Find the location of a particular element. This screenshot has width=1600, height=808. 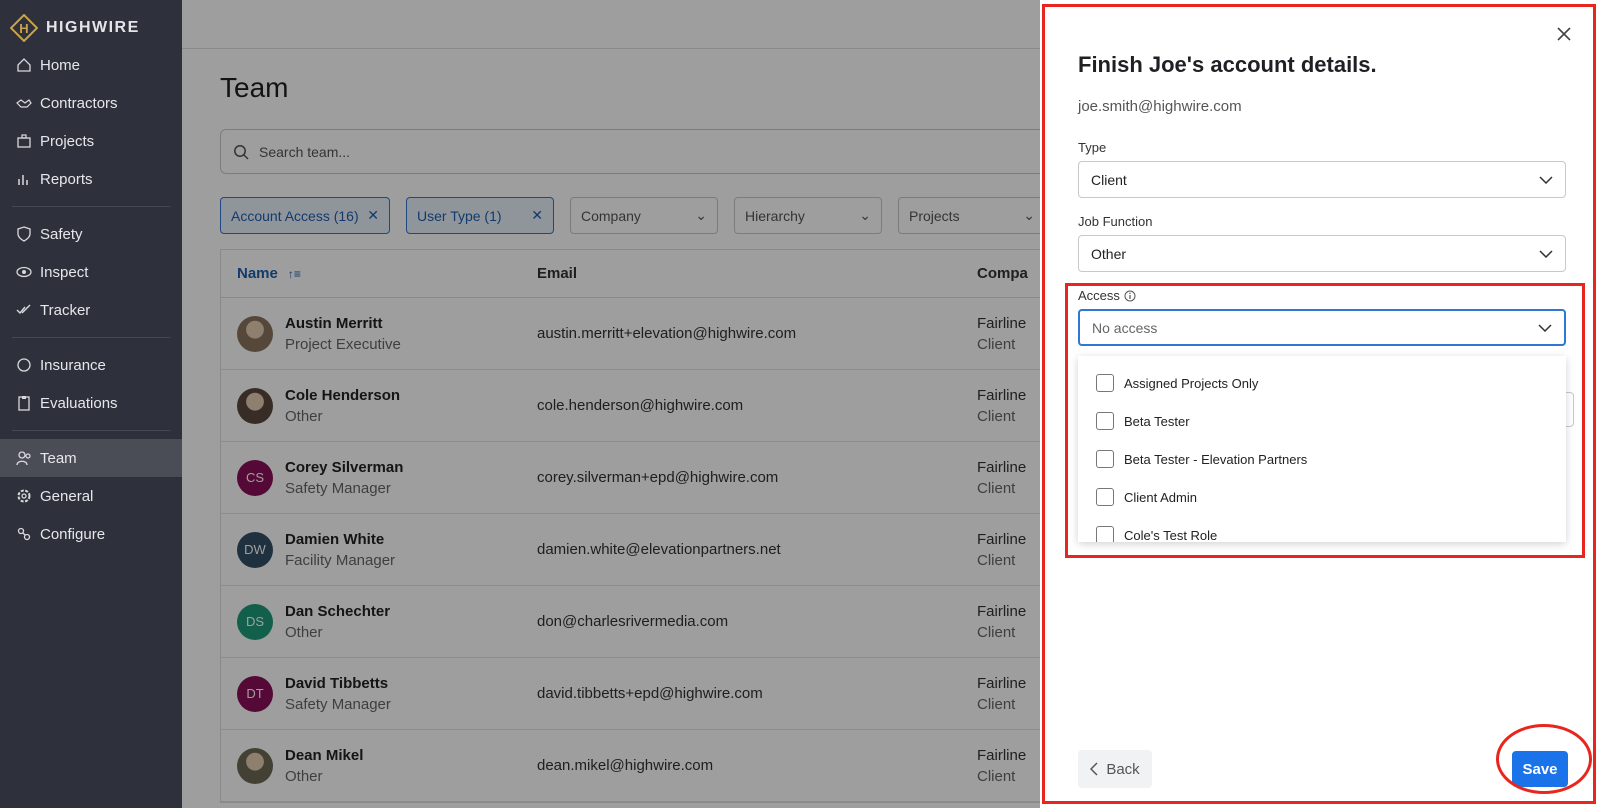

gear-icon is located at coordinates (24, 496).